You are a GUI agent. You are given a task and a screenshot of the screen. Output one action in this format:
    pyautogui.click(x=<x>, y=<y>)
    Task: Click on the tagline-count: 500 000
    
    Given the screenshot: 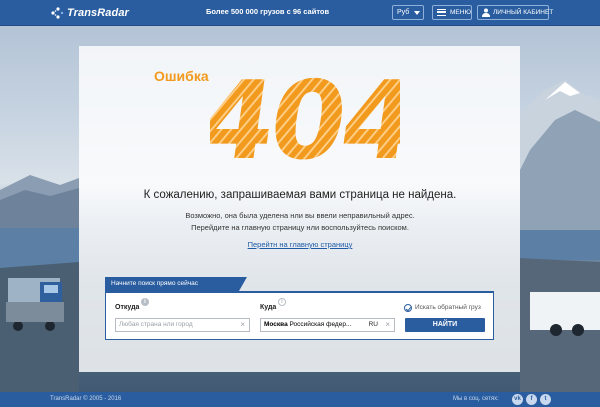 What is the action you would take?
    pyautogui.click(x=244, y=11)
    